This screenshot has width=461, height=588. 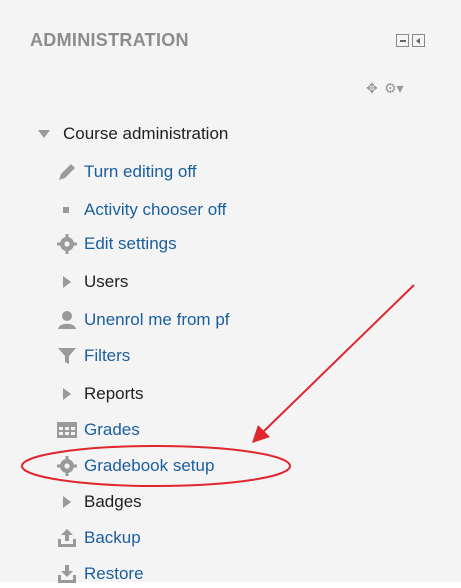 I want to click on filter-icon, so click(x=67, y=356).